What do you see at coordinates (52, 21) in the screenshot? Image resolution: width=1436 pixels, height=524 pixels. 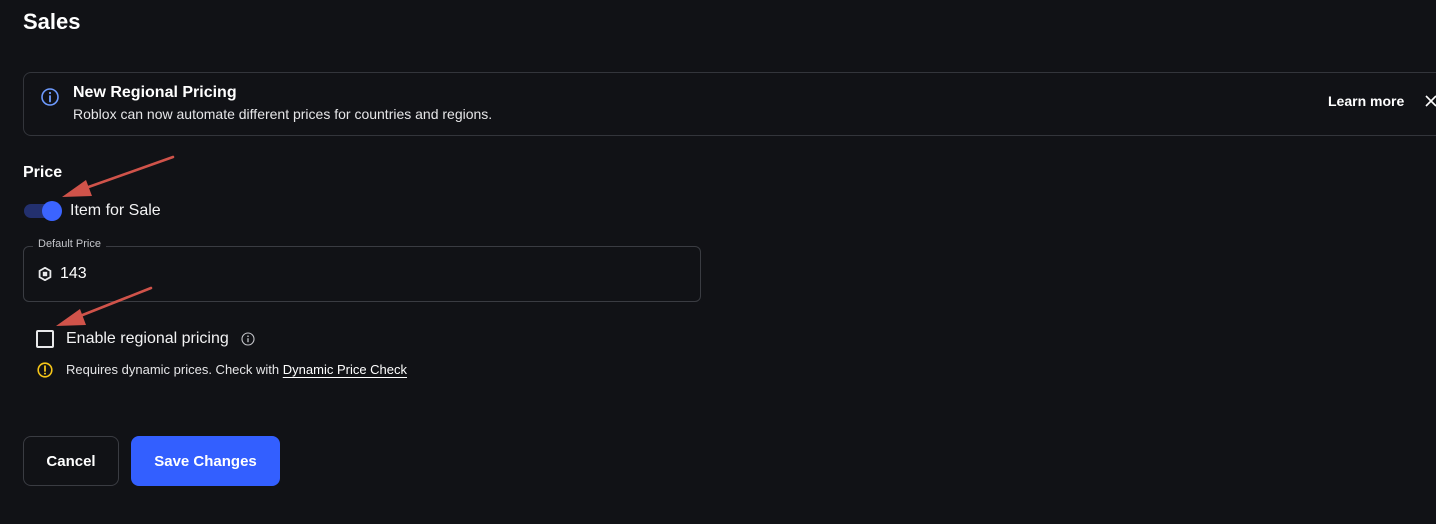 I see `page-title: Sales` at bounding box center [52, 21].